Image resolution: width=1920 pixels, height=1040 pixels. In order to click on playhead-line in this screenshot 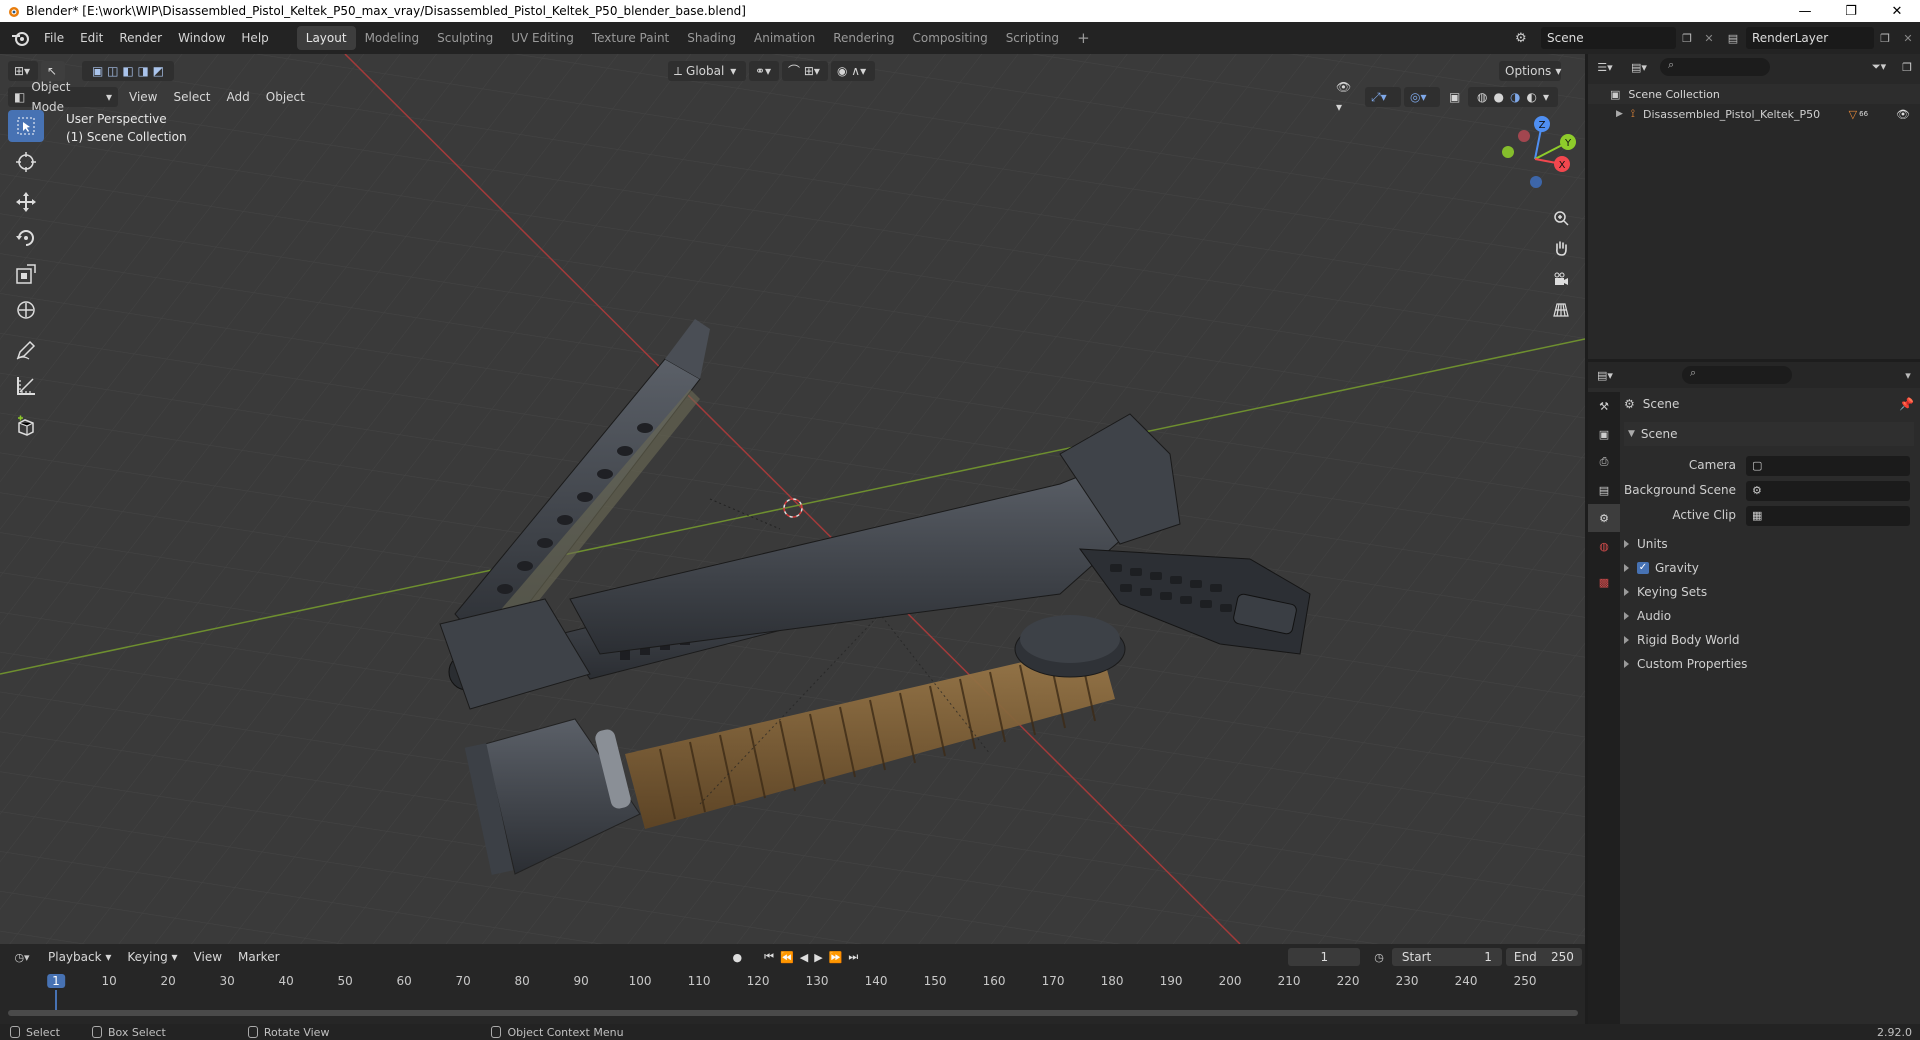, I will do `click(56, 1001)`.